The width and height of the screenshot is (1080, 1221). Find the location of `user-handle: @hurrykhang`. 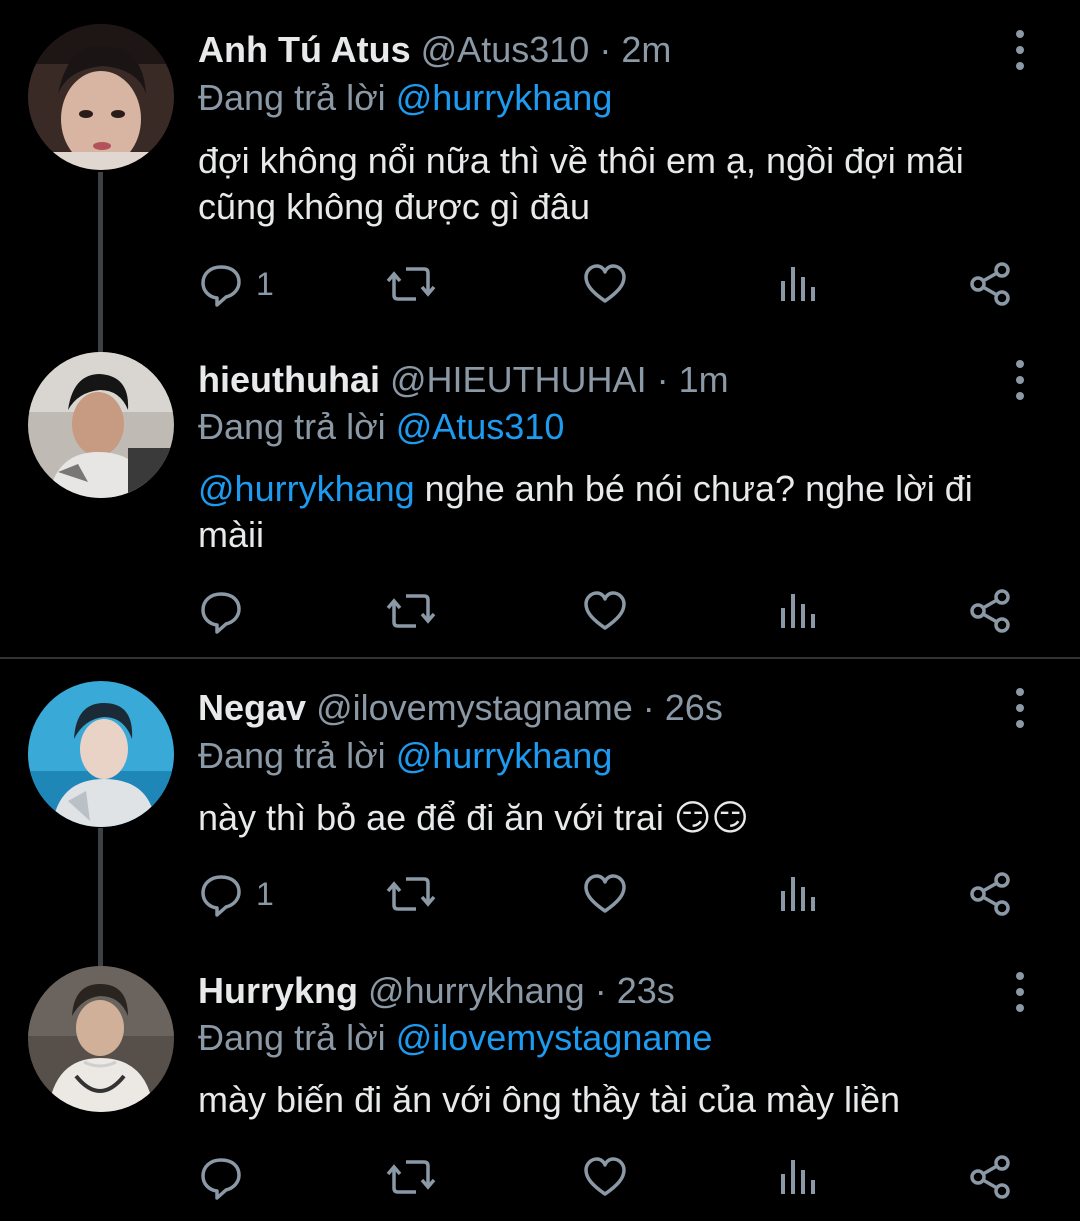

user-handle: @hurrykhang is located at coordinates (476, 990).